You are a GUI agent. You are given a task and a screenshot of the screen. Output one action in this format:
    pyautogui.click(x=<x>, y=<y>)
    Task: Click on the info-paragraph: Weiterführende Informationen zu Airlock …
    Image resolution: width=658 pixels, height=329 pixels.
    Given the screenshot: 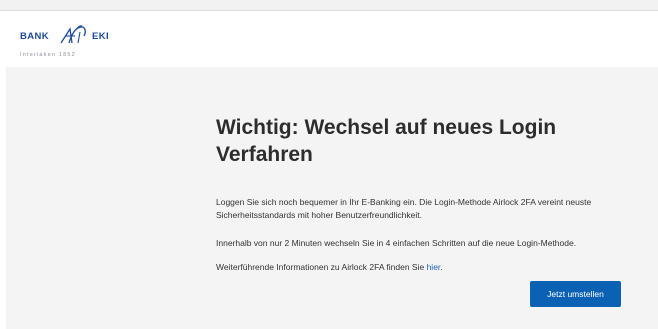 What is the action you would take?
    pyautogui.click(x=426, y=267)
    